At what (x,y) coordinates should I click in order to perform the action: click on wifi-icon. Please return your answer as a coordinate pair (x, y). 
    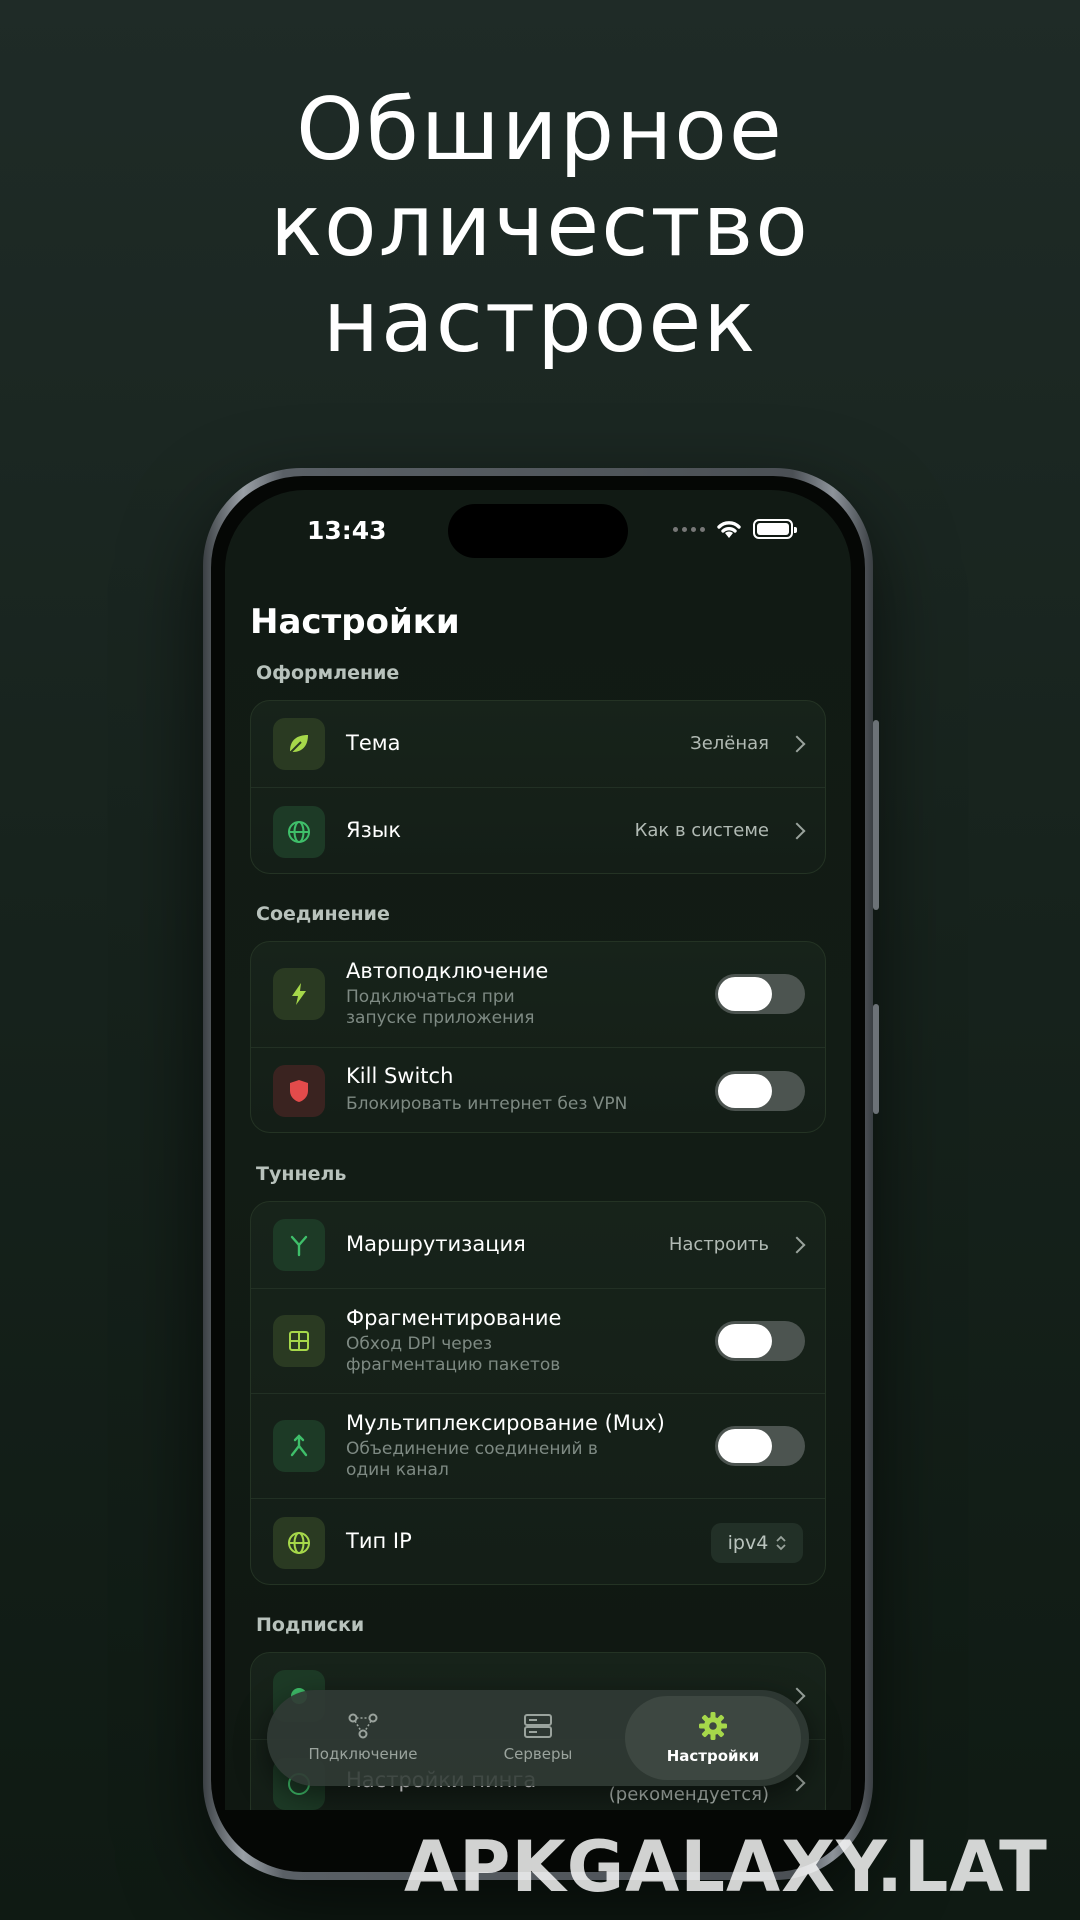
    Looking at the image, I should click on (729, 529).